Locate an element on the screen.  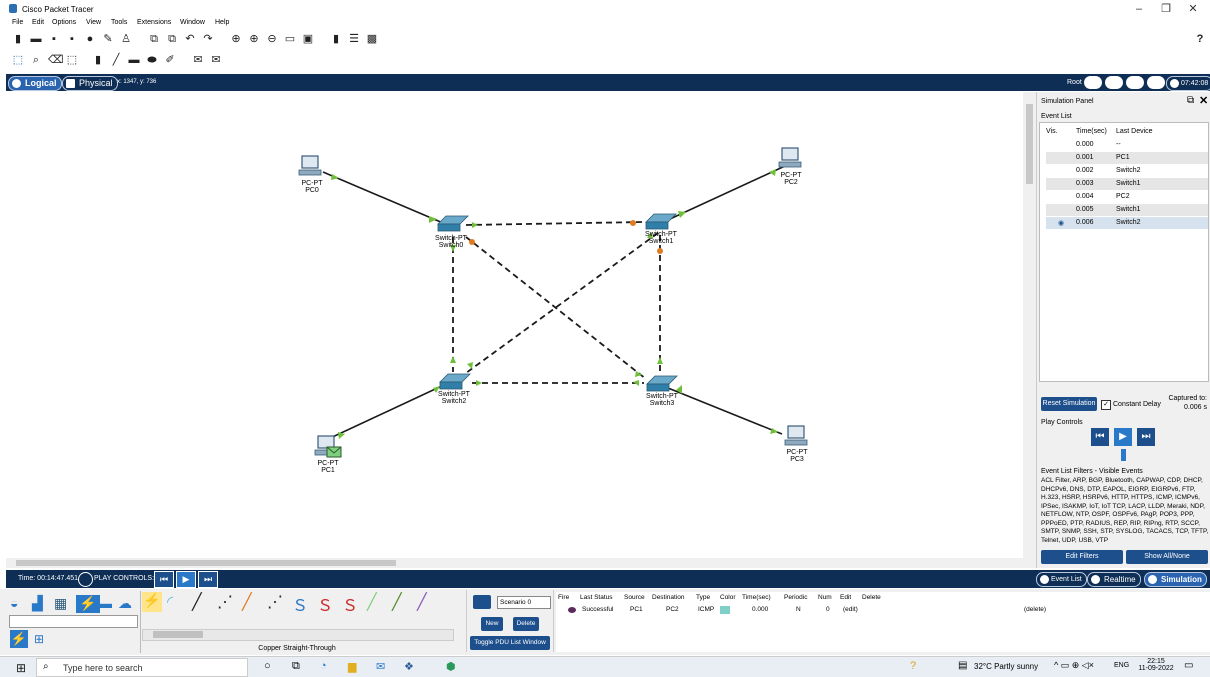
zoom-out-icon: ⊖ is located at coordinates (272, 39).